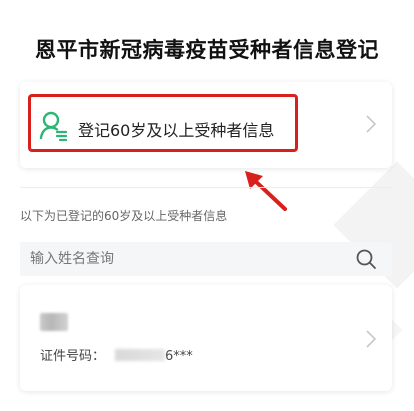  Describe the element at coordinates (140, 355) in the screenshot. I see `id-number-redacted` at that location.